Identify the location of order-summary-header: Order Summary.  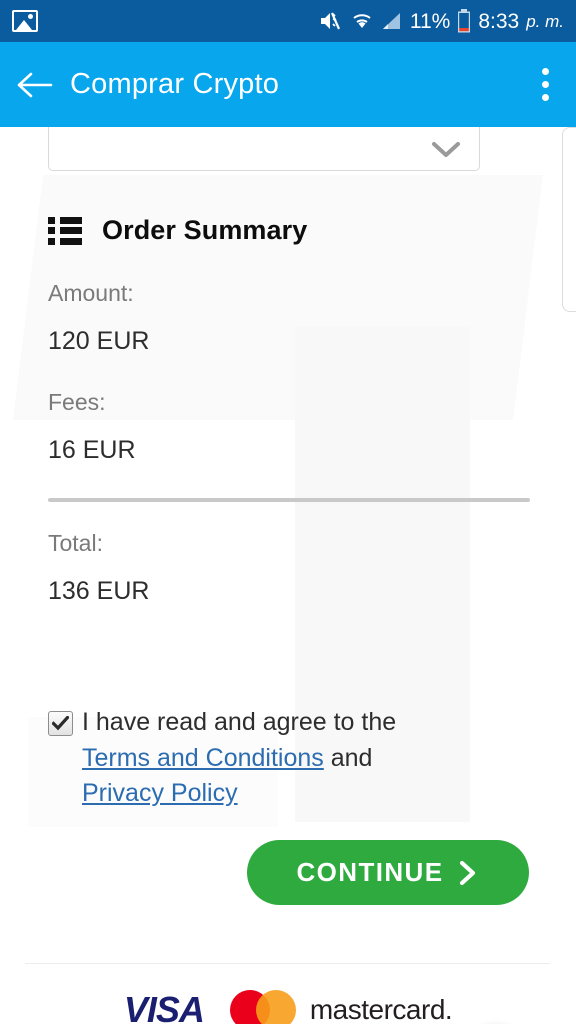
(290, 230).